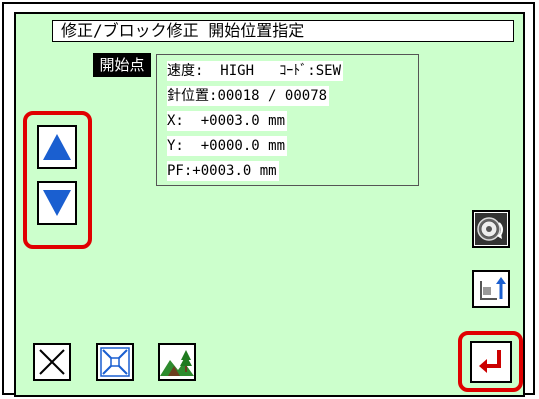 Image resolution: width=539 pixels, height=399 pixels. I want to click on arrow-up-icon, so click(57, 147).